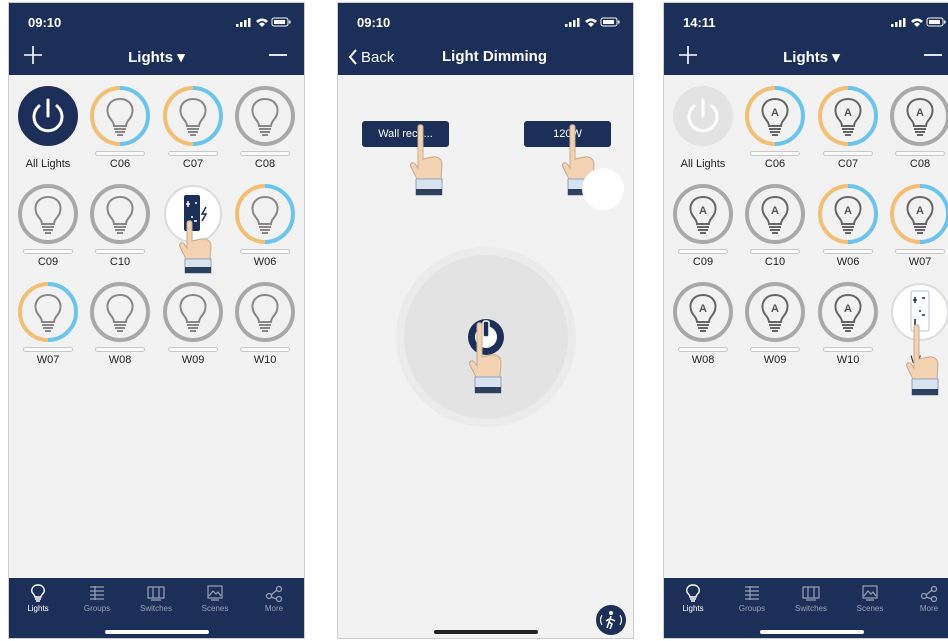 This screenshot has height=641, width=948. I want to click on light-tile: A W09, so click(775, 329).